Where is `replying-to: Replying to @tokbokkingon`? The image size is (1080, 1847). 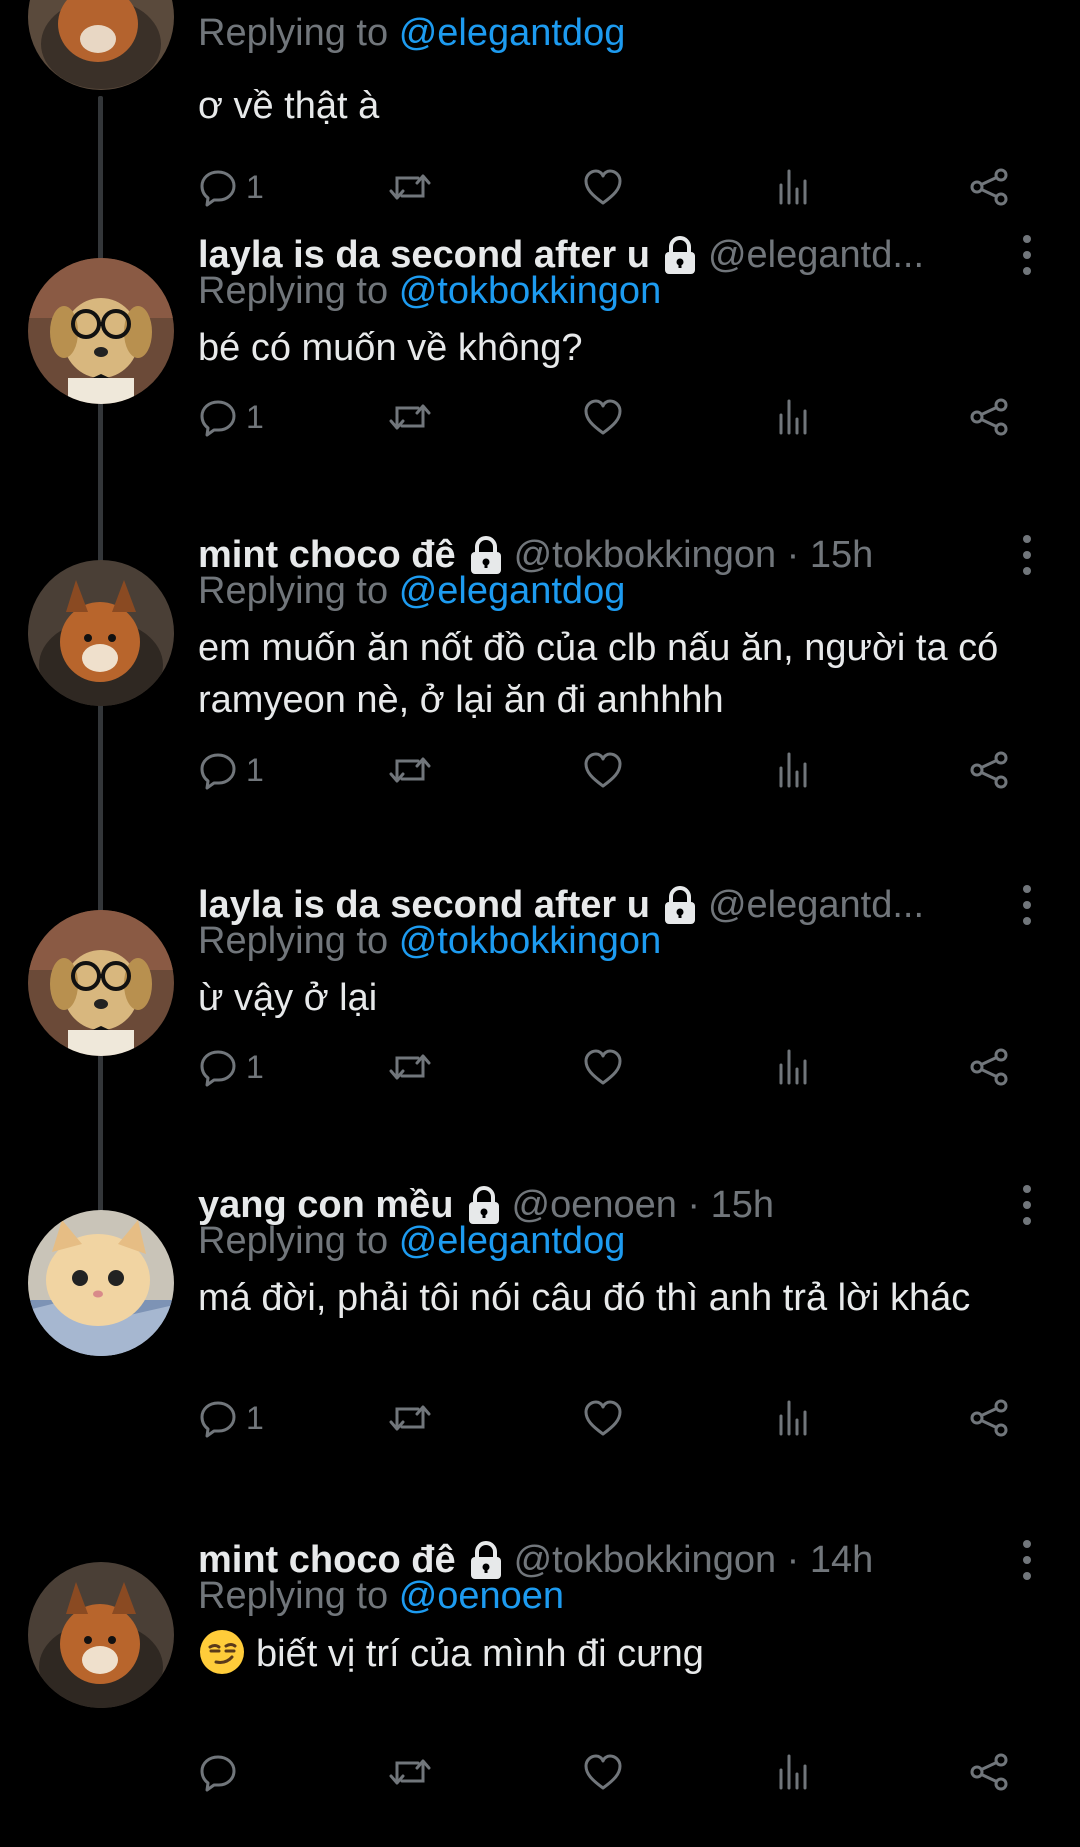 replying-to: Replying to @tokbokkingon is located at coordinates (429, 291).